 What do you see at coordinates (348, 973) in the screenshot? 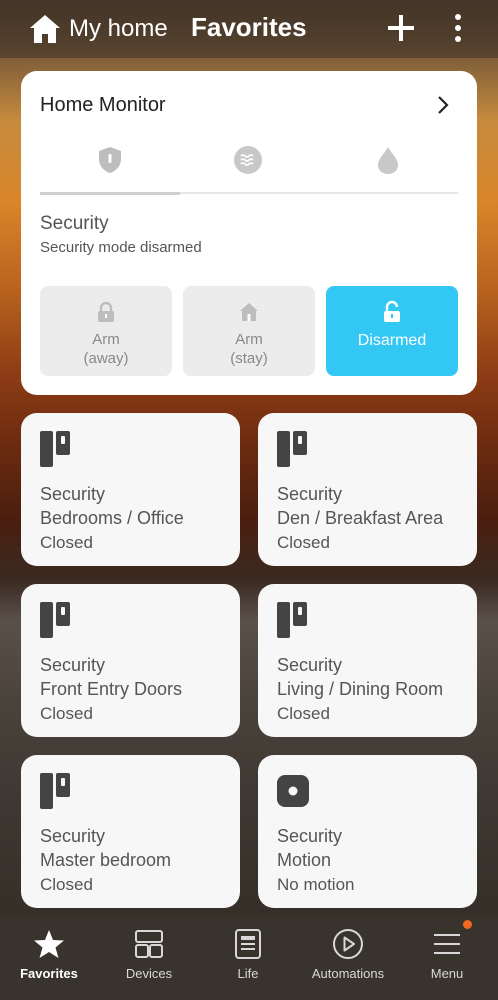
I see `nav-label: Automations` at bounding box center [348, 973].